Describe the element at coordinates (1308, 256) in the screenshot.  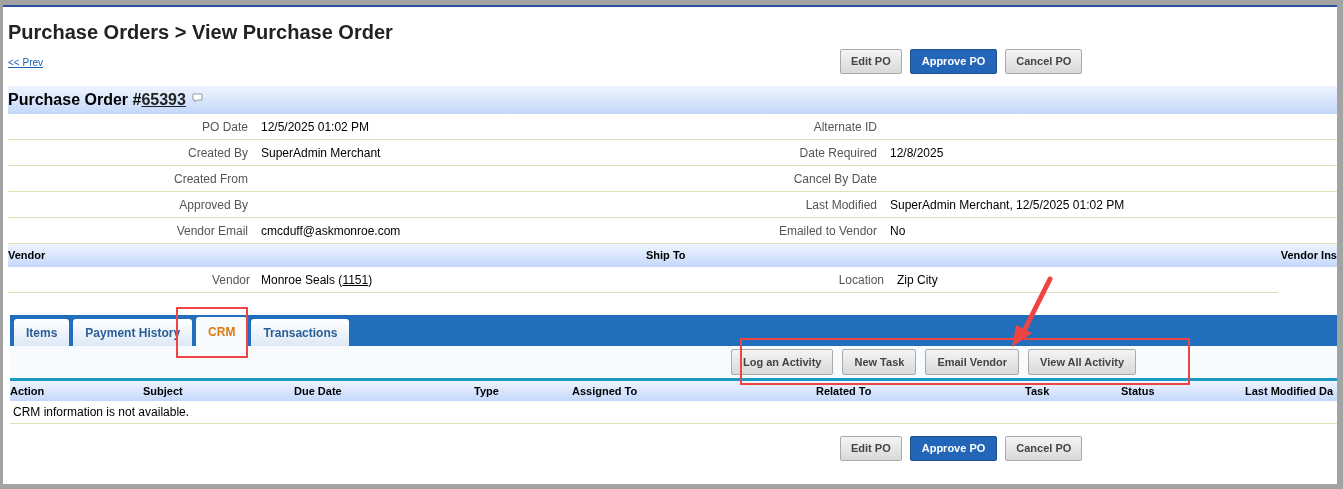
I see `column-header: Vendor Ins` at that location.